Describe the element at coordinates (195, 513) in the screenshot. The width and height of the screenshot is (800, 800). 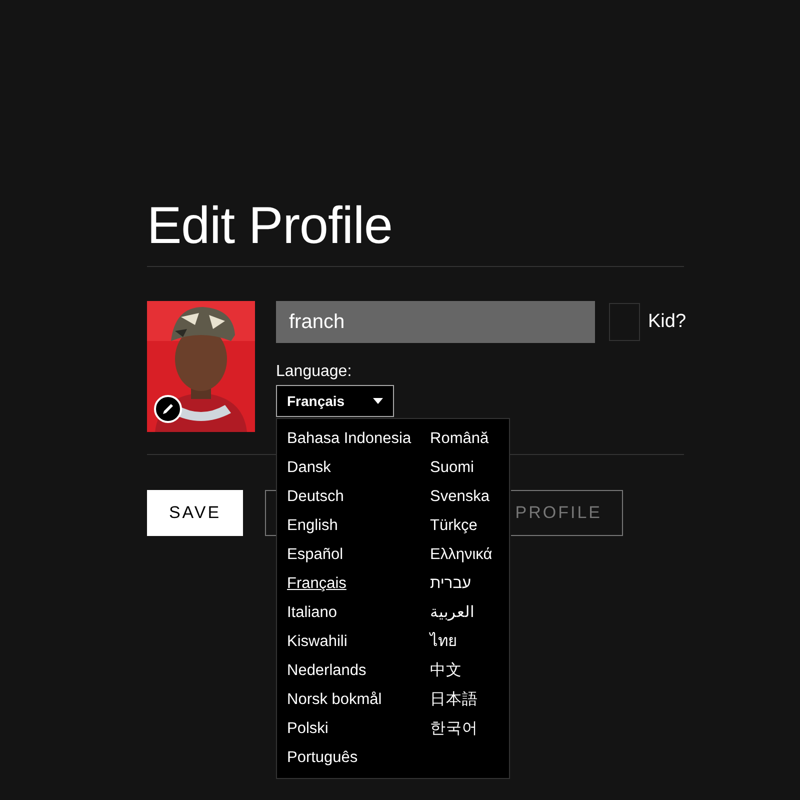
I see `save-button: SAVE` at that location.